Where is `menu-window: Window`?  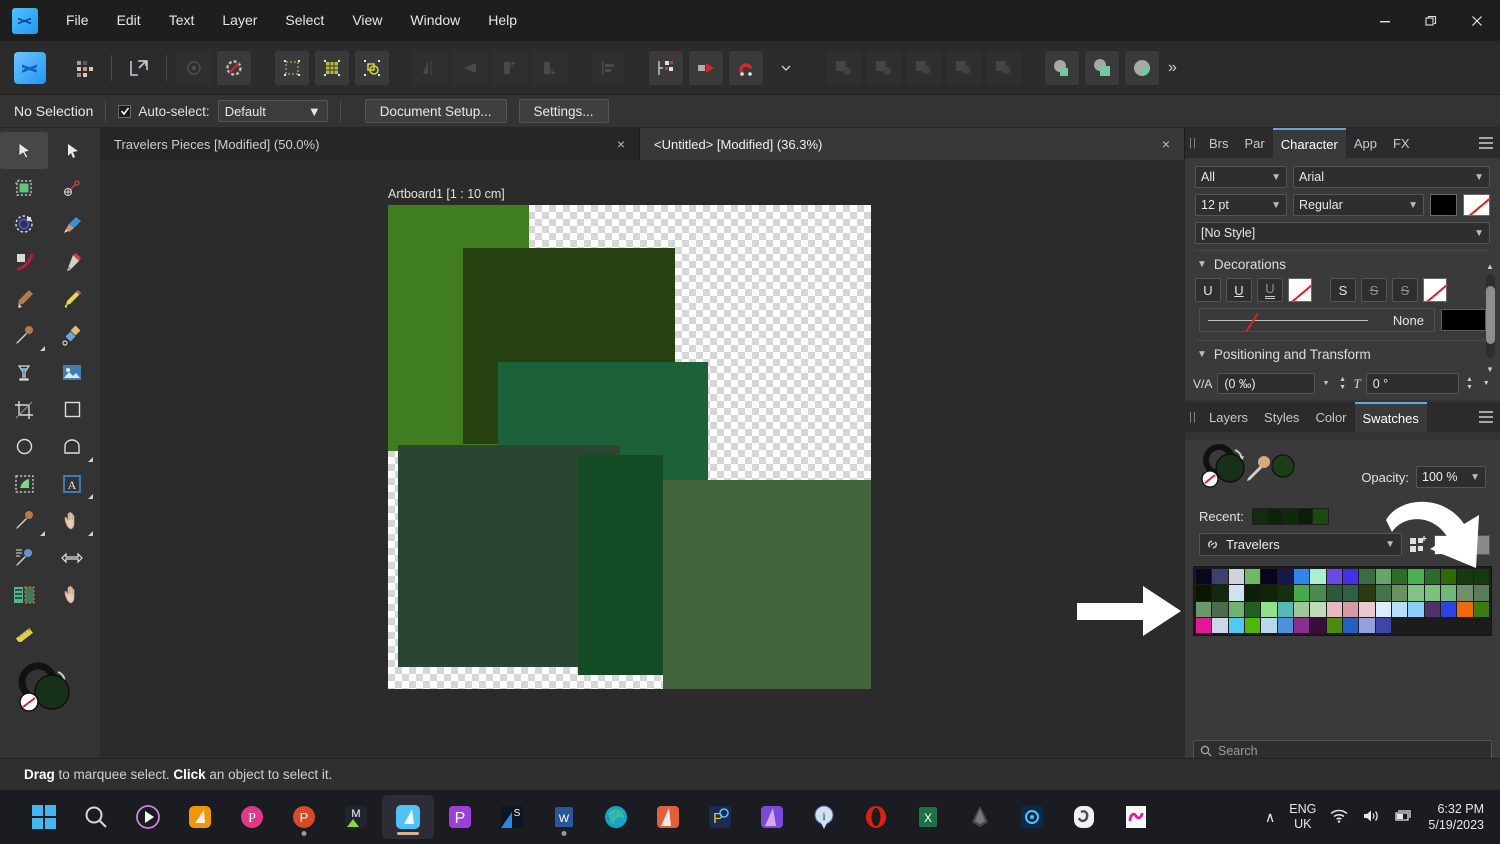 menu-window: Window is located at coordinates (435, 20).